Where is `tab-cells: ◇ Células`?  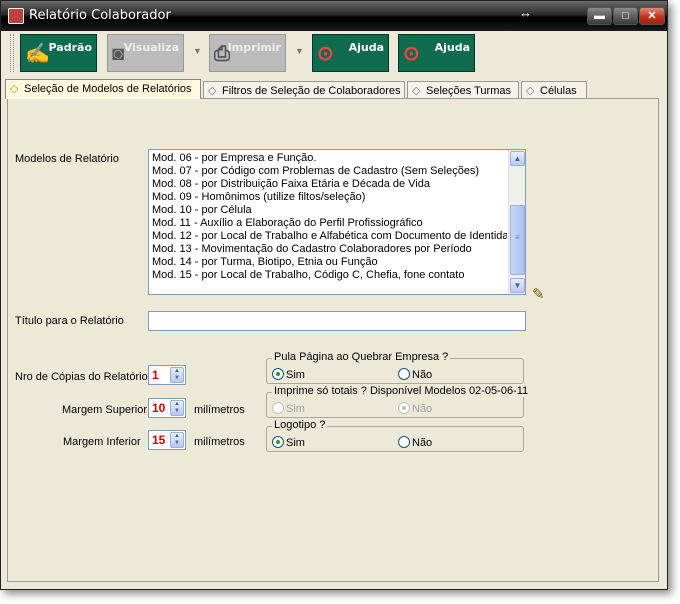
tab-cells: ◇ Células is located at coordinates (554, 89).